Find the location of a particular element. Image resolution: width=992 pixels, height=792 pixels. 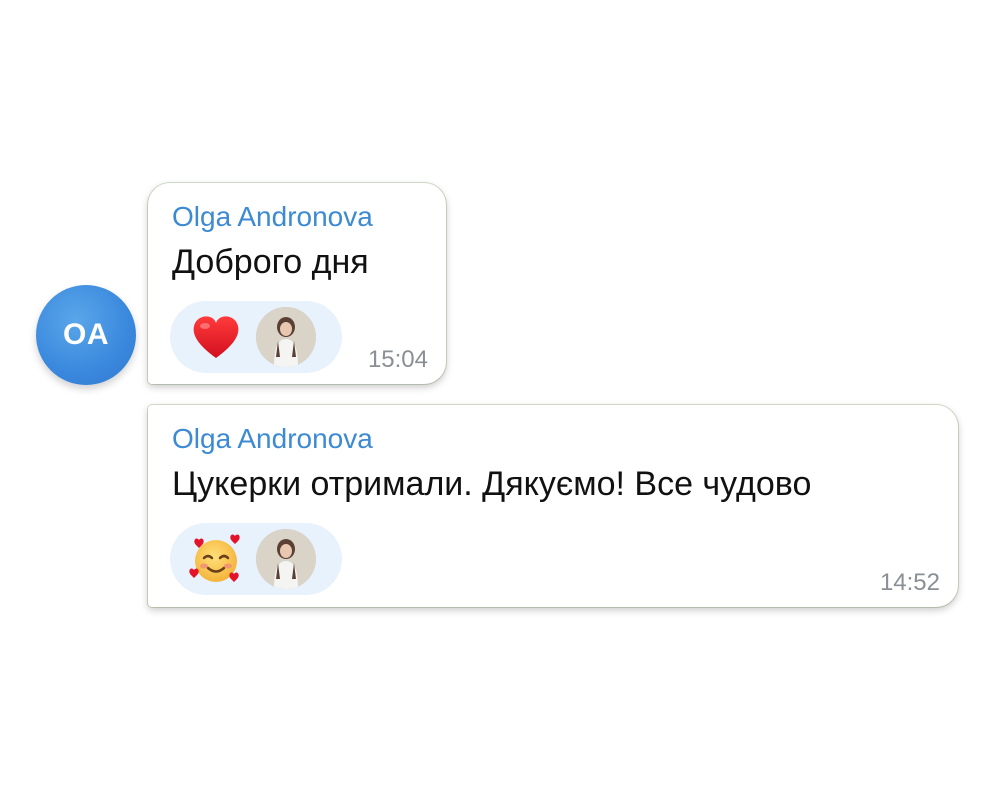

message-timestamp: 14:52 is located at coordinates (909, 582).